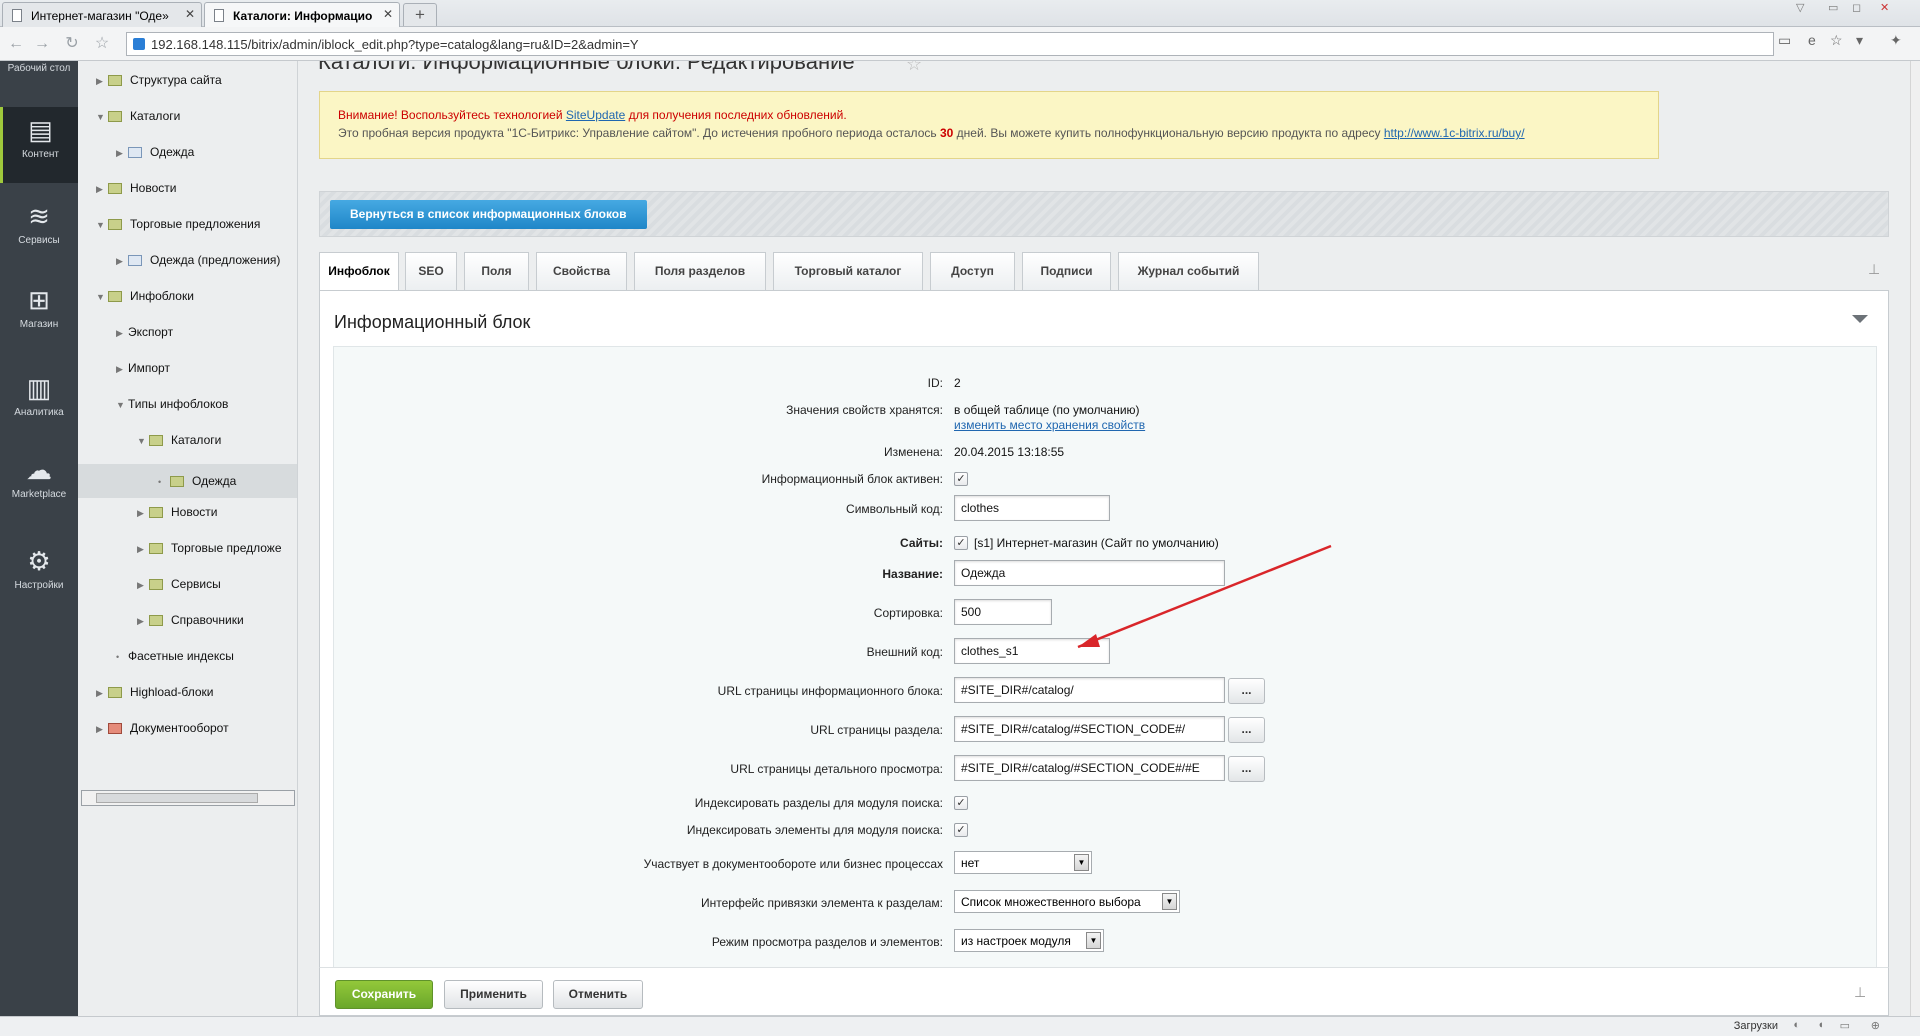 This screenshot has width=1920, height=1036. I want to click on screen-icon: ▭, so click(1784, 40).